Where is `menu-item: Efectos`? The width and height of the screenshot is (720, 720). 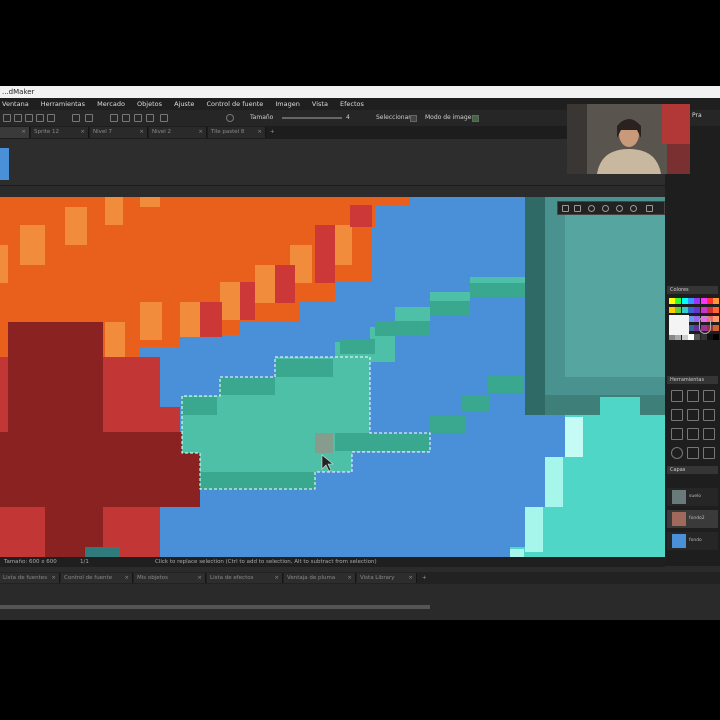 menu-item: Efectos is located at coordinates (352, 104).